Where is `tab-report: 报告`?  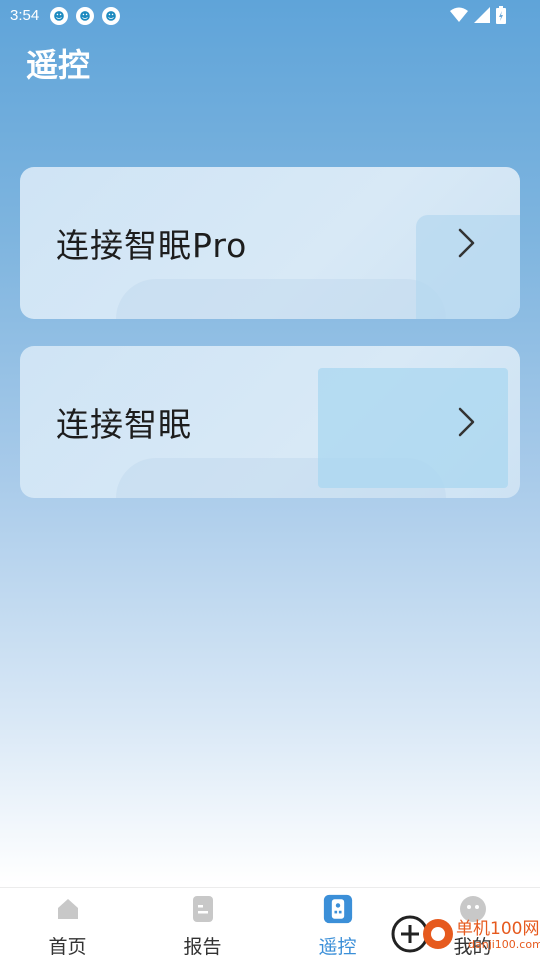 tab-report: 报告 is located at coordinates (202, 924).